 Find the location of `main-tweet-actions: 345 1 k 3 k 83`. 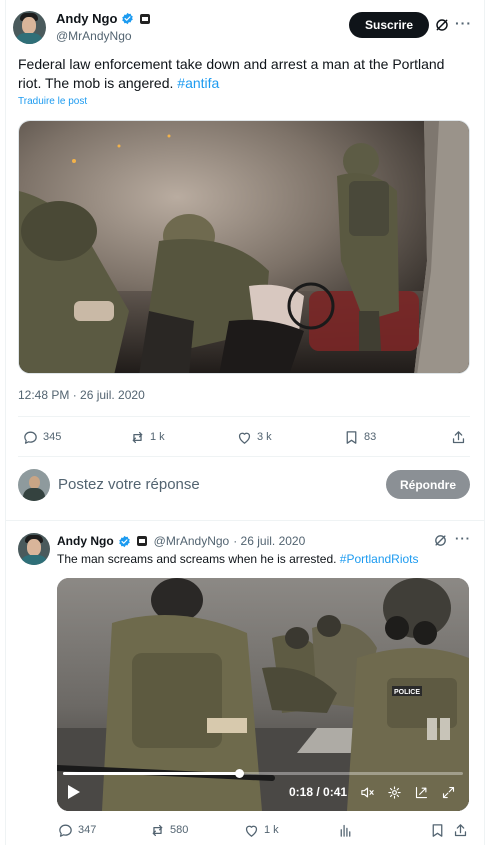

main-tweet-actions: 345 1 k 3 k 83 is located at coordinates (244, 437).